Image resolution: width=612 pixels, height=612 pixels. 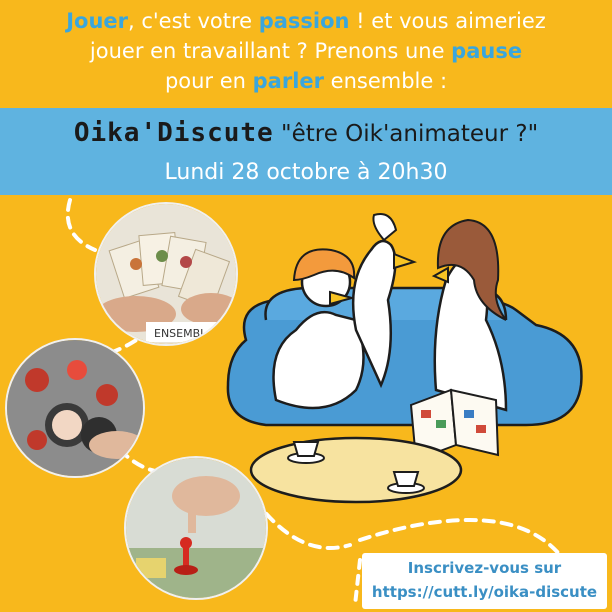 I want to click on brand-name: Oika'Discute, so click(x=173, y=133).